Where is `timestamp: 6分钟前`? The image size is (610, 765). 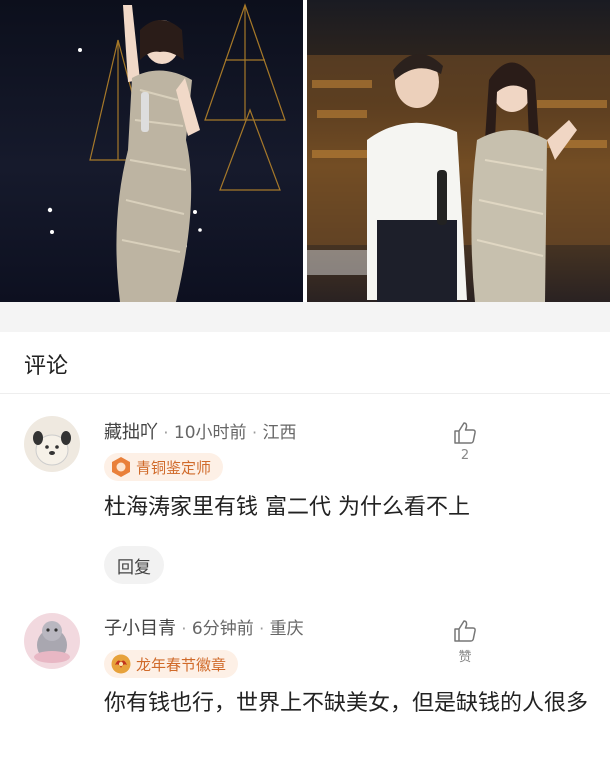
timestamp: 6分钟前 is located at coordinates (222, 629).